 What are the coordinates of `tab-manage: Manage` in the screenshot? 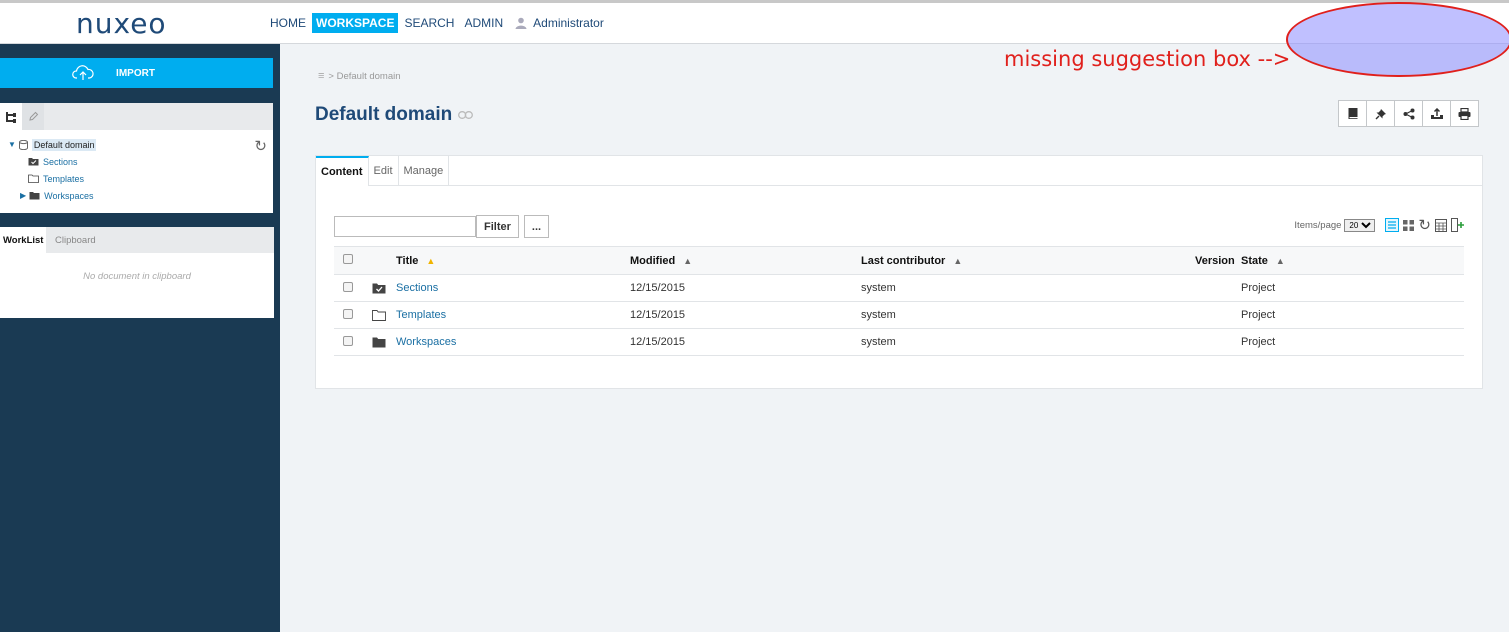 It's located at (424, 171).